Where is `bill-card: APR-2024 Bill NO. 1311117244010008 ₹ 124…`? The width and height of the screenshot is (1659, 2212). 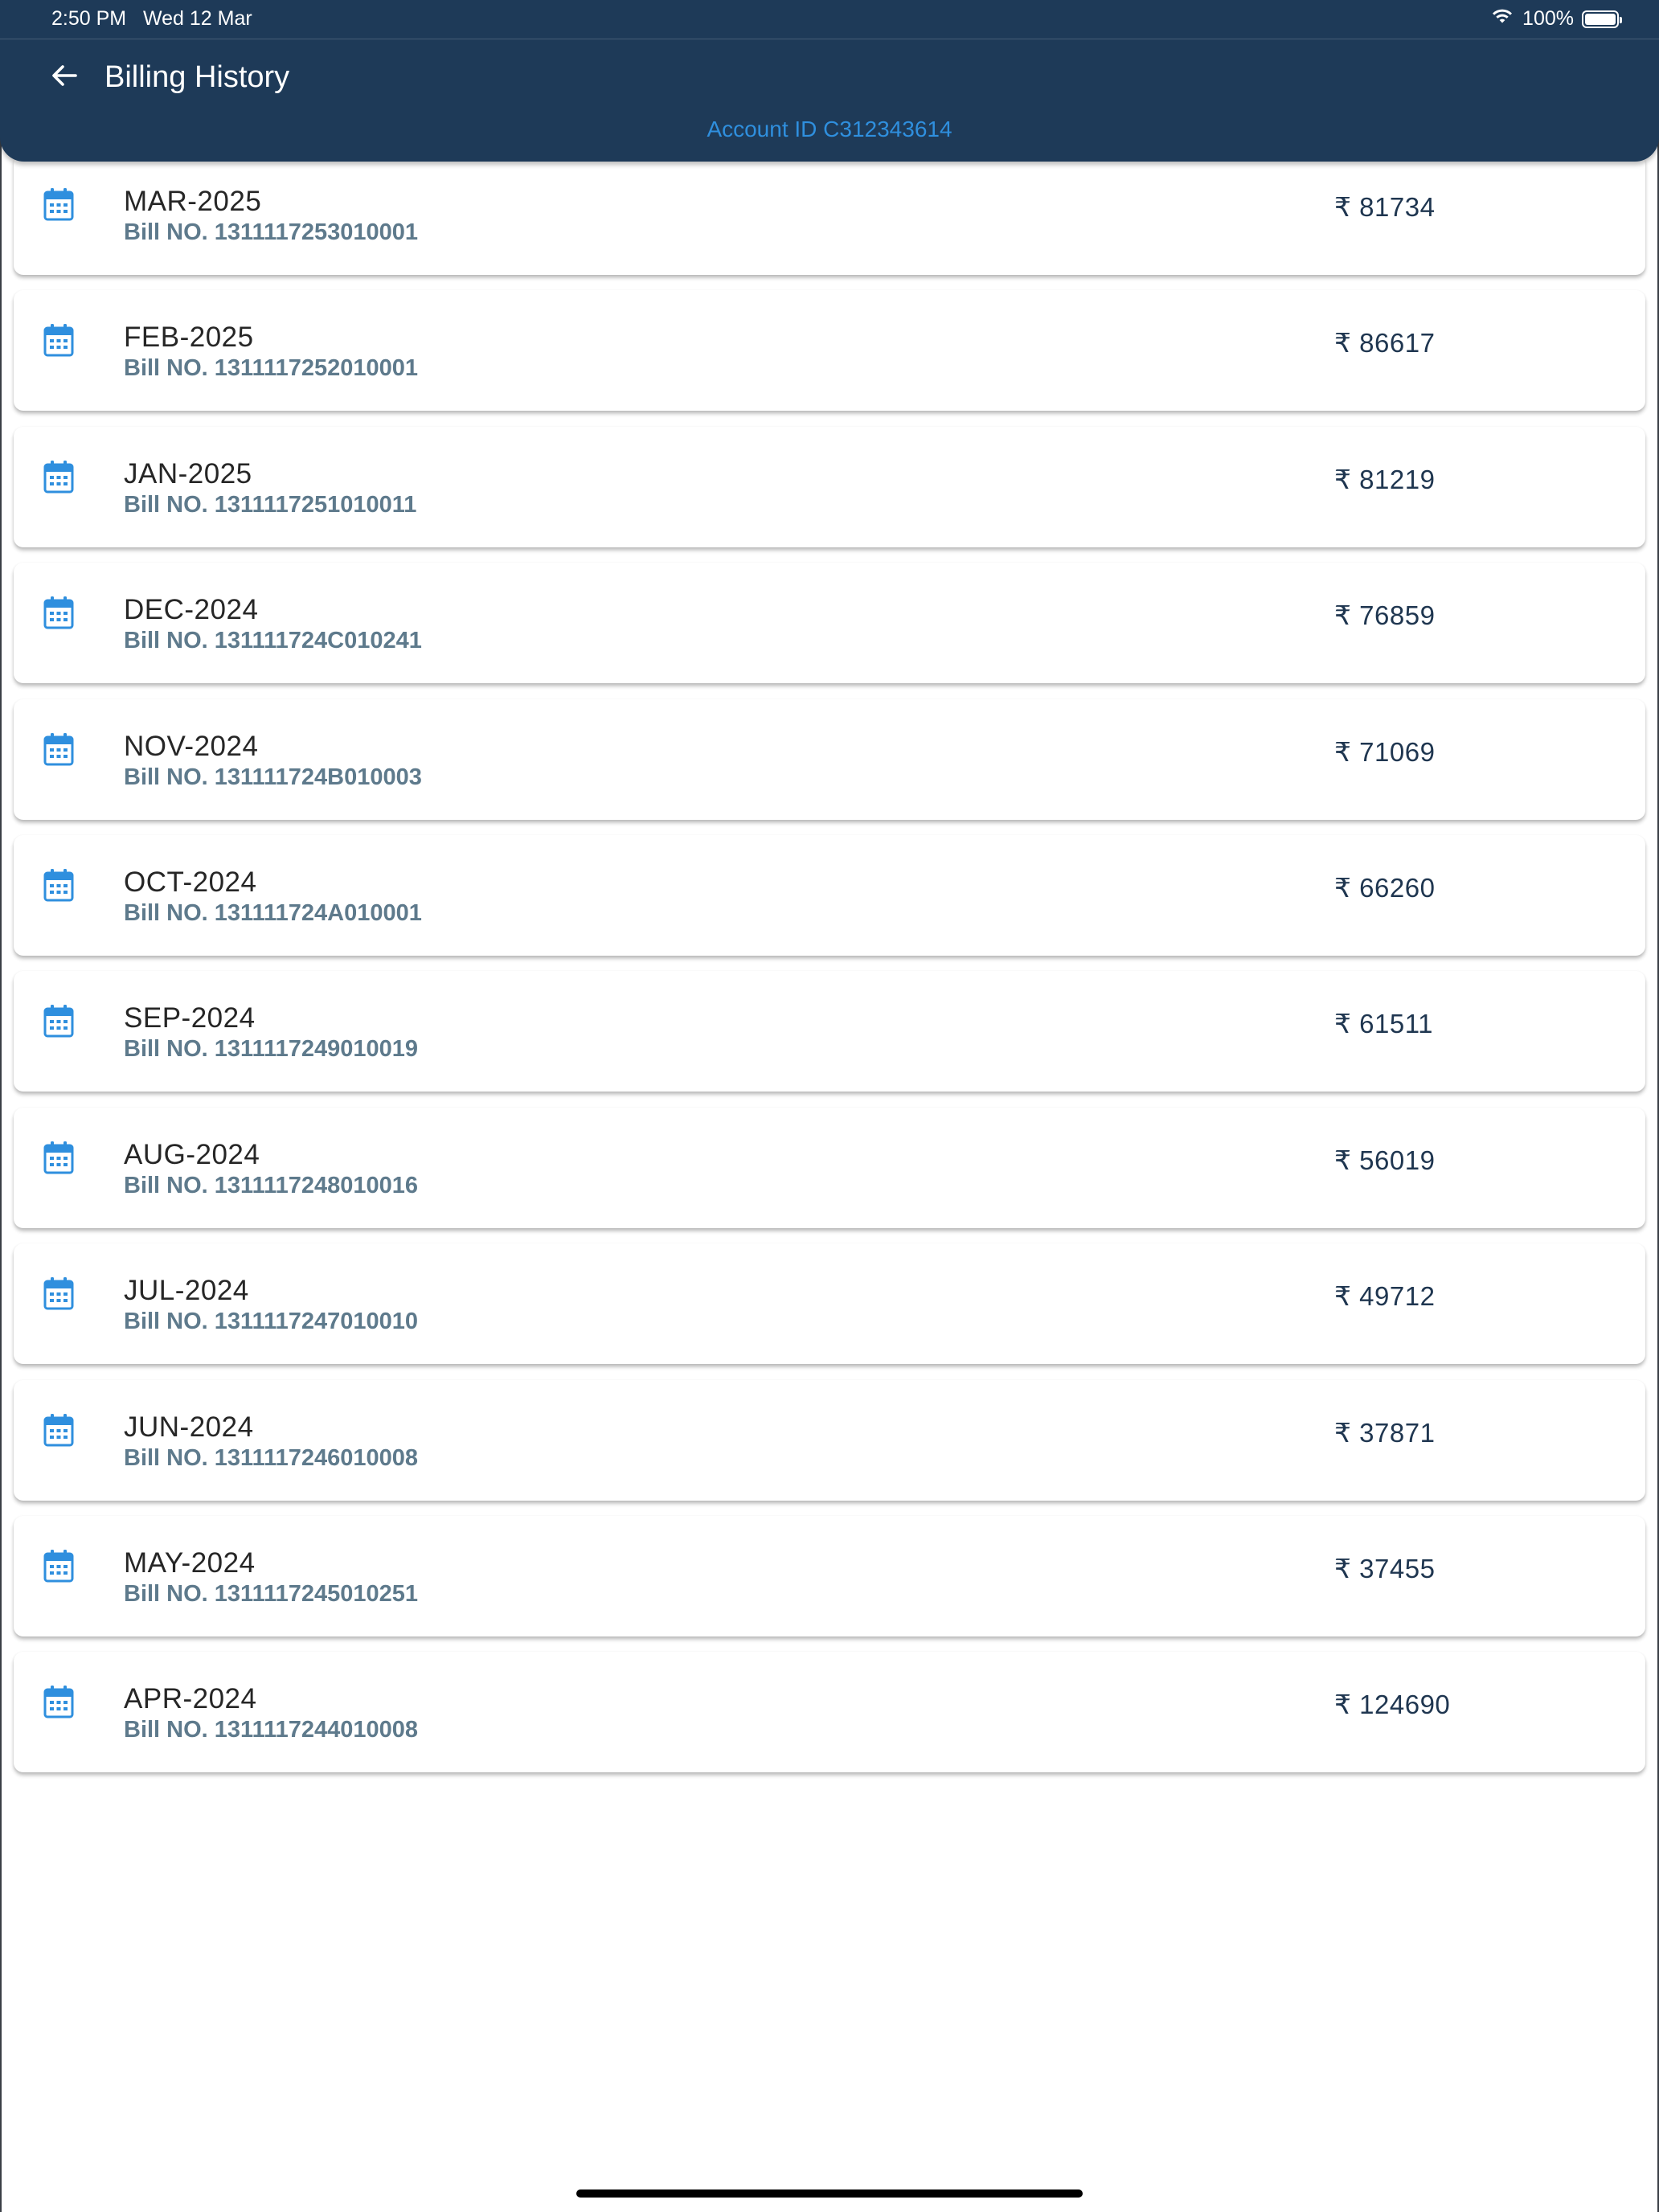
bill-card: APR-2024 Bill NO. 1311117244010008 ₹ 124… is located at coordinates (829, 1712).